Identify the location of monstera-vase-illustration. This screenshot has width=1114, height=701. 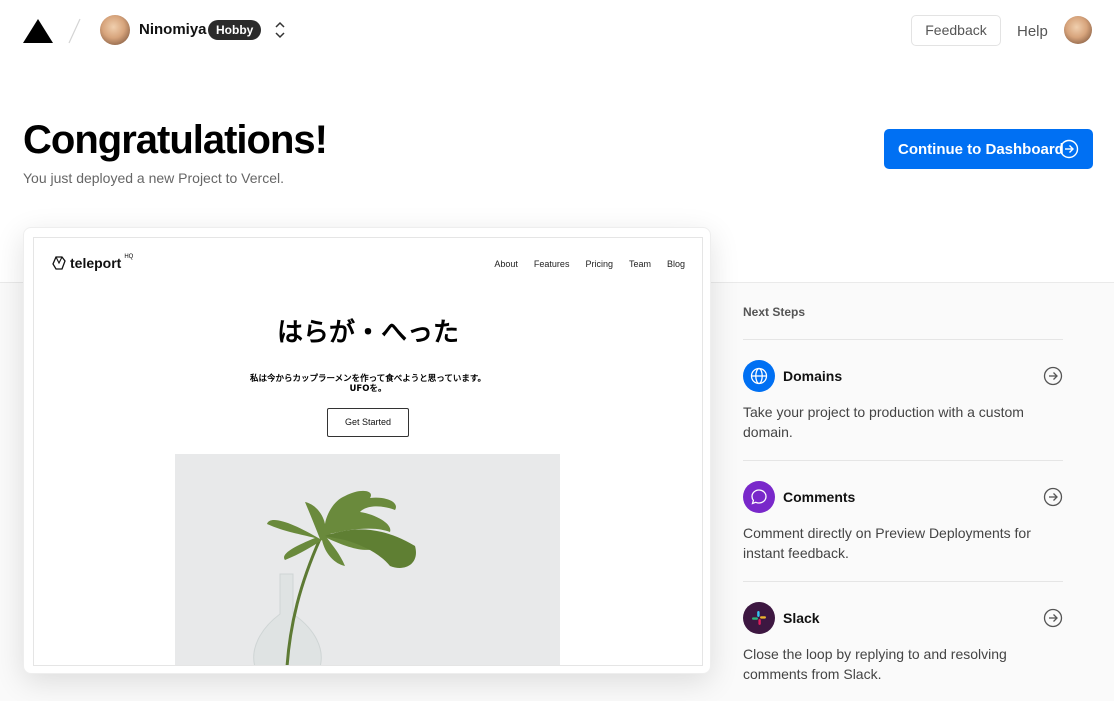
(367, 559).